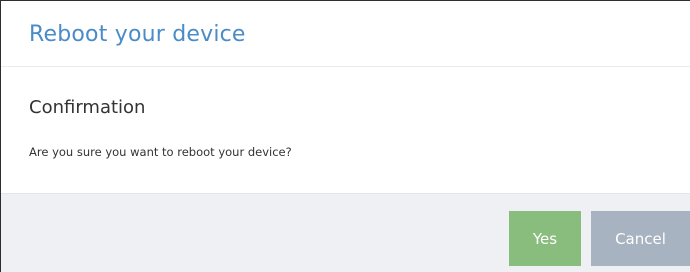  I want to click on dialog-title: Reboot your device, so click(137, 34).